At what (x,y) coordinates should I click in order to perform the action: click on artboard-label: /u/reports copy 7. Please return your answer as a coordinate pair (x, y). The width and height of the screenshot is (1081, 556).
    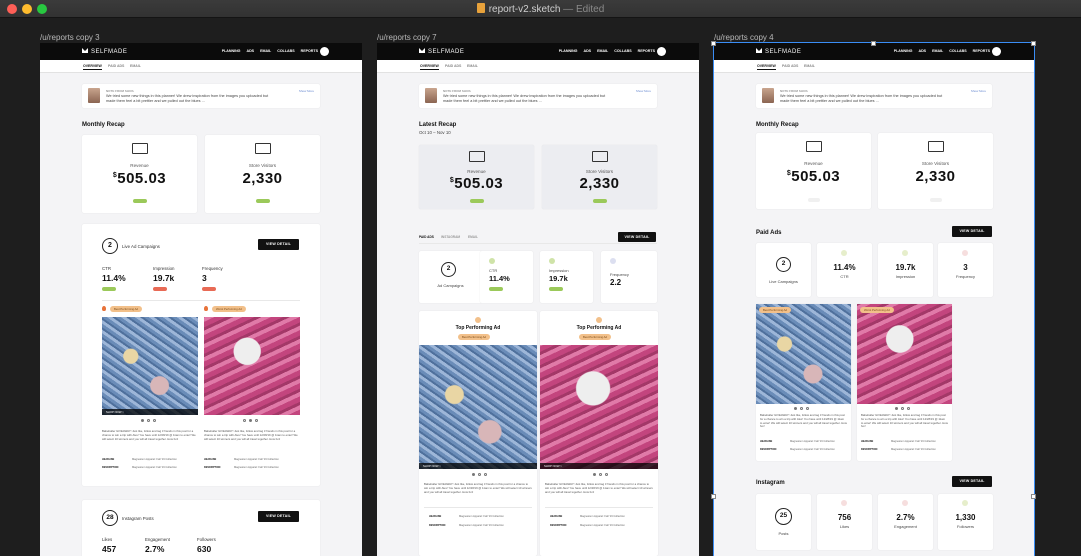
    Looking at the image, I should click on (407, 37).